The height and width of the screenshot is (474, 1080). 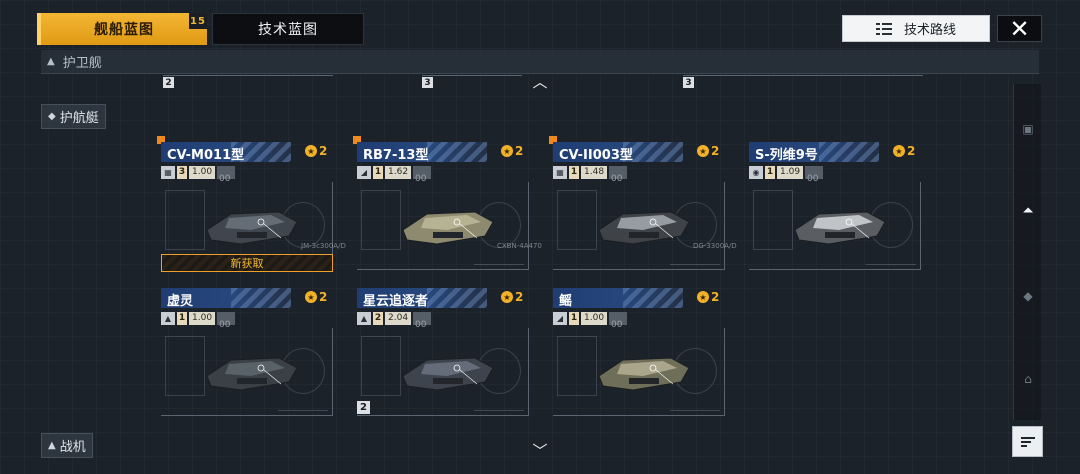 What do you see at coordinates (247, 263) in the screenshot?
I see `newly-acquired-banner: 新获取` at bounding box center [247, 263].